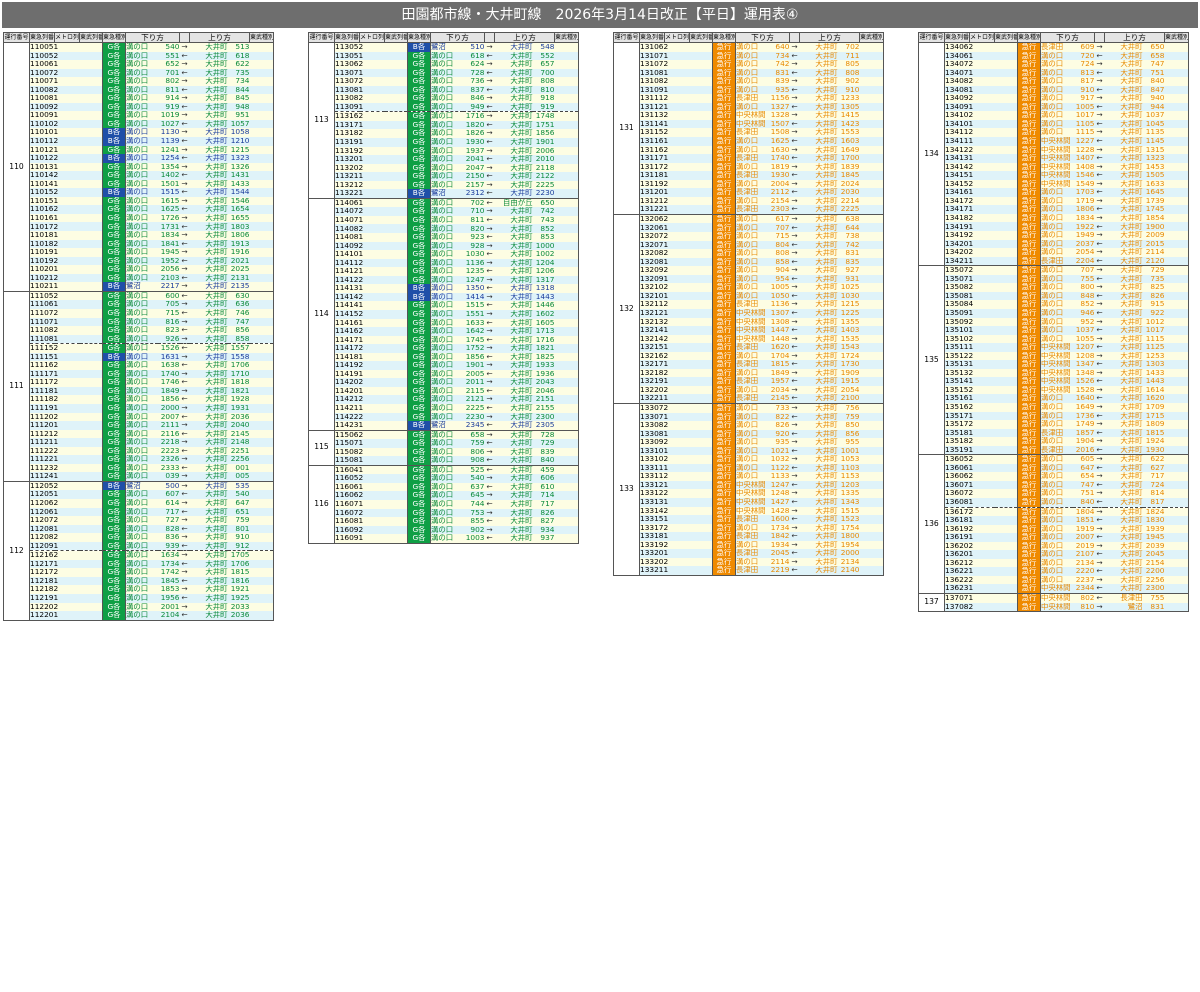 The width and height of the screenshot is (1200, 992). I want to click on from-time: 810, so click(1083, 607).